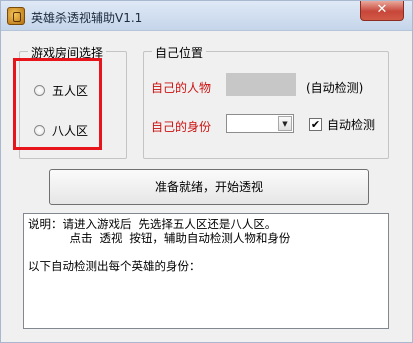 This screenshot has width=413, height=343. Describe the element at coordinates (70, 91) in the screenshot. I see `radio-five-player-label: 五人区` at that location.